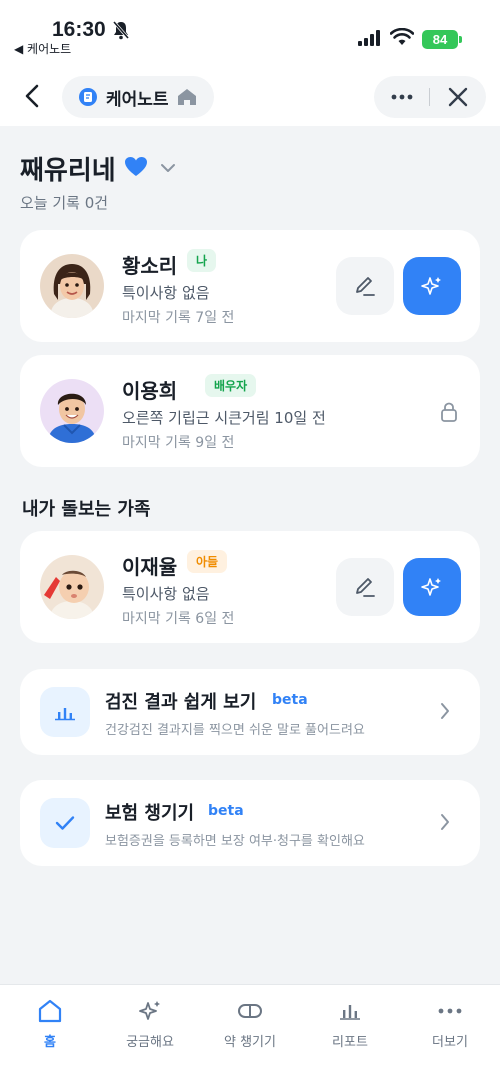 This screenshot has width=500, height=1087. I want to click on status-time: 16:30, so click(79, 29).